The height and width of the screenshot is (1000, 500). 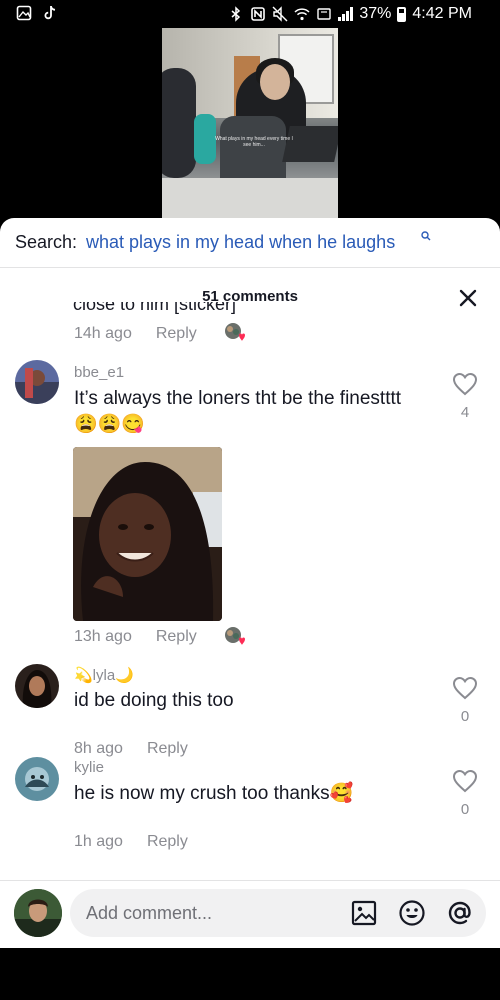 I want to click on close-icon, so click(x=468, y=298).